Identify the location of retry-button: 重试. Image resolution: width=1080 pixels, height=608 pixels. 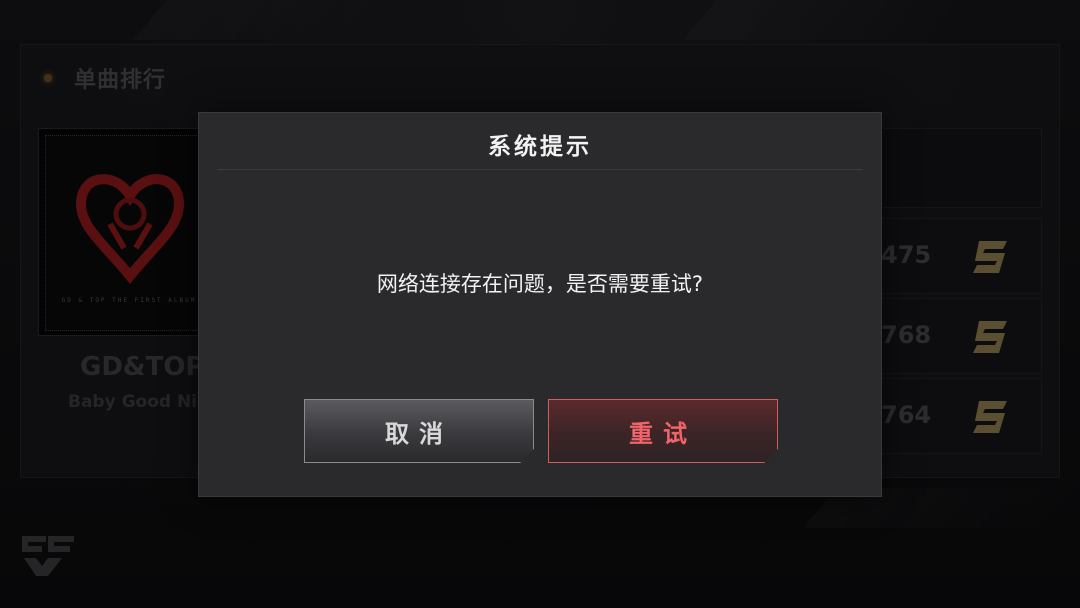
(663, 431).